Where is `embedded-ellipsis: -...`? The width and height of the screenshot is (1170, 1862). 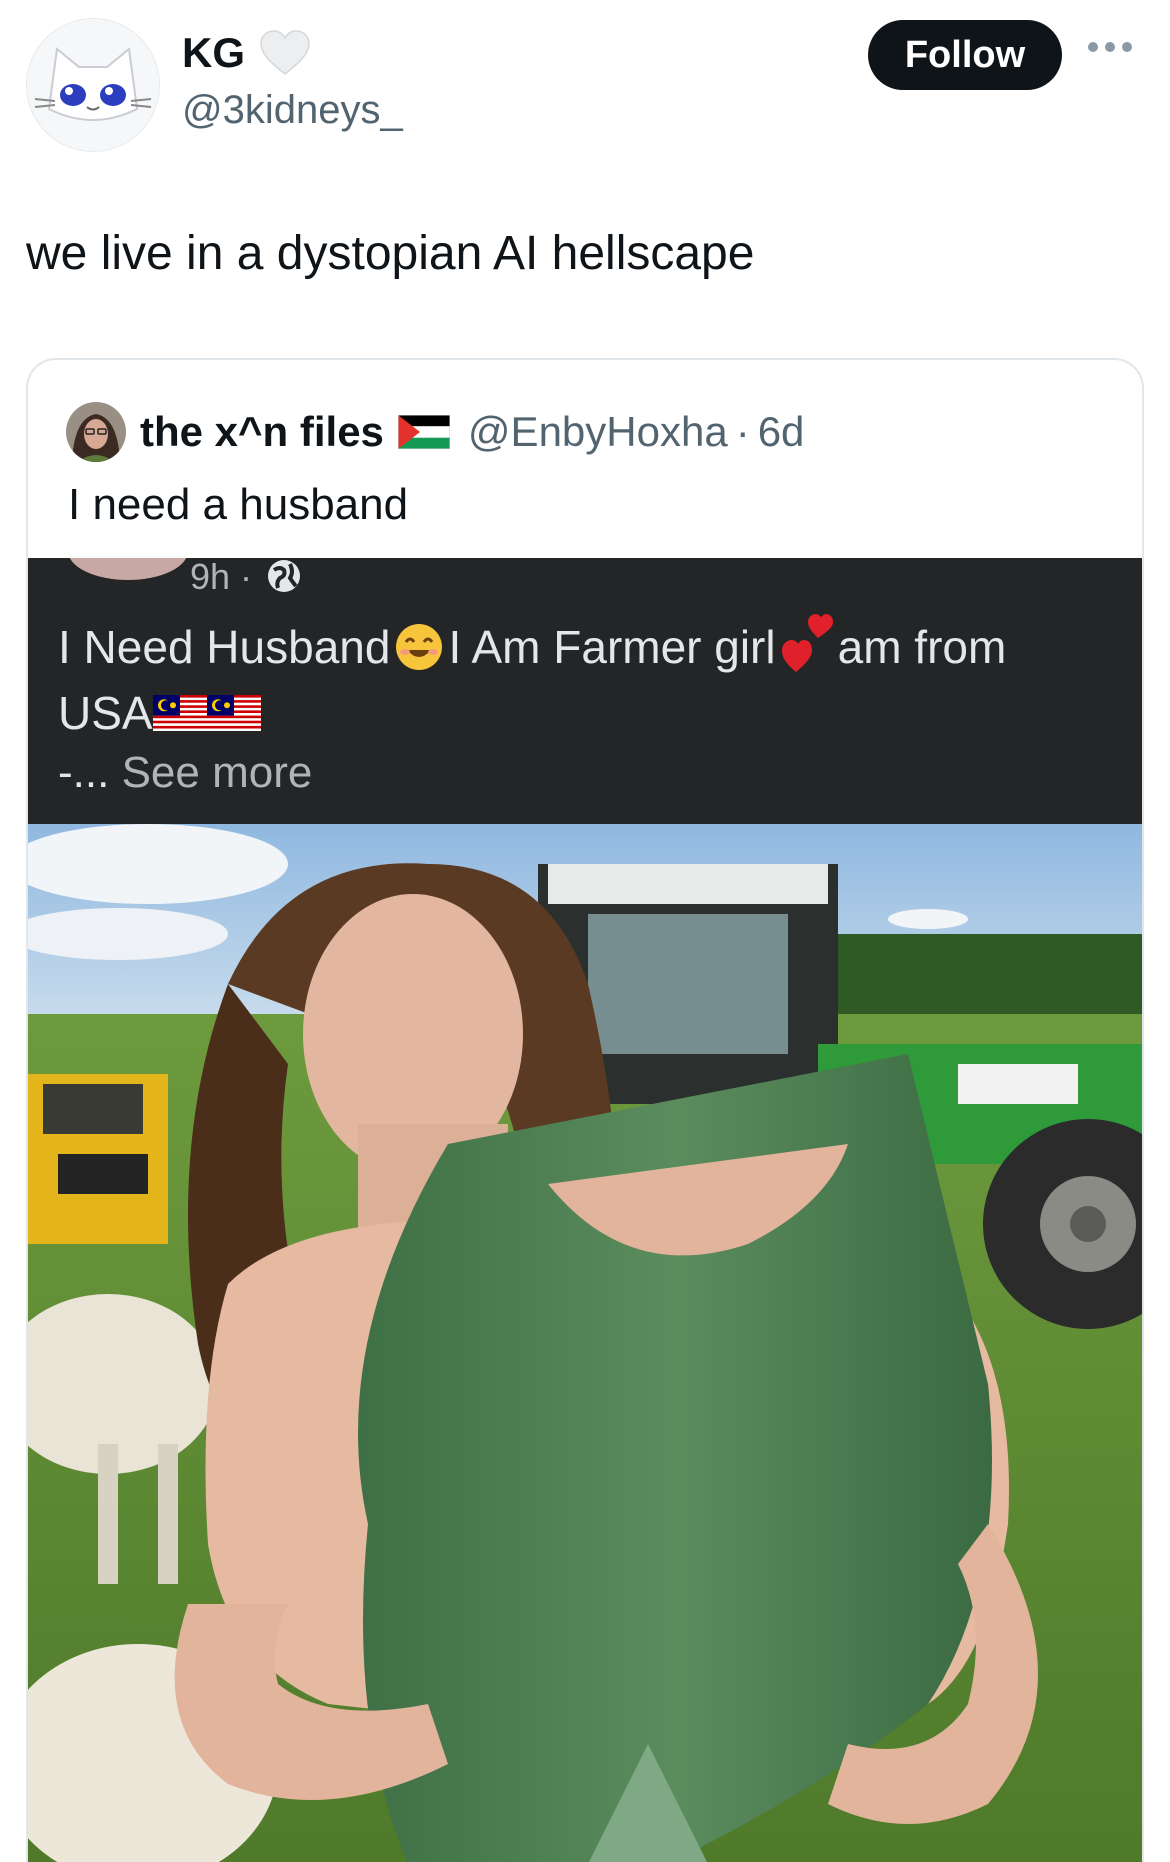
embedded-ellipsis: -... is located at coordinates (84, 772).